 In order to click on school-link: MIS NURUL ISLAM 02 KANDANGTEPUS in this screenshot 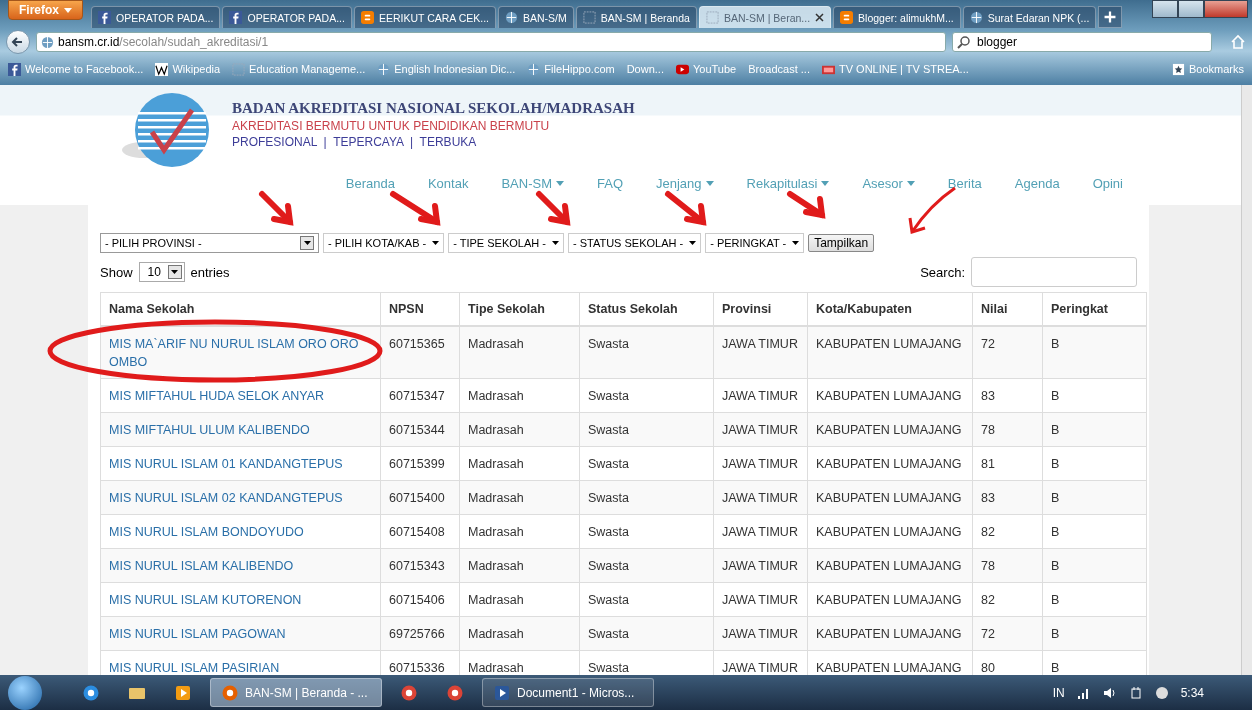, I will do `click(240, 498)`.